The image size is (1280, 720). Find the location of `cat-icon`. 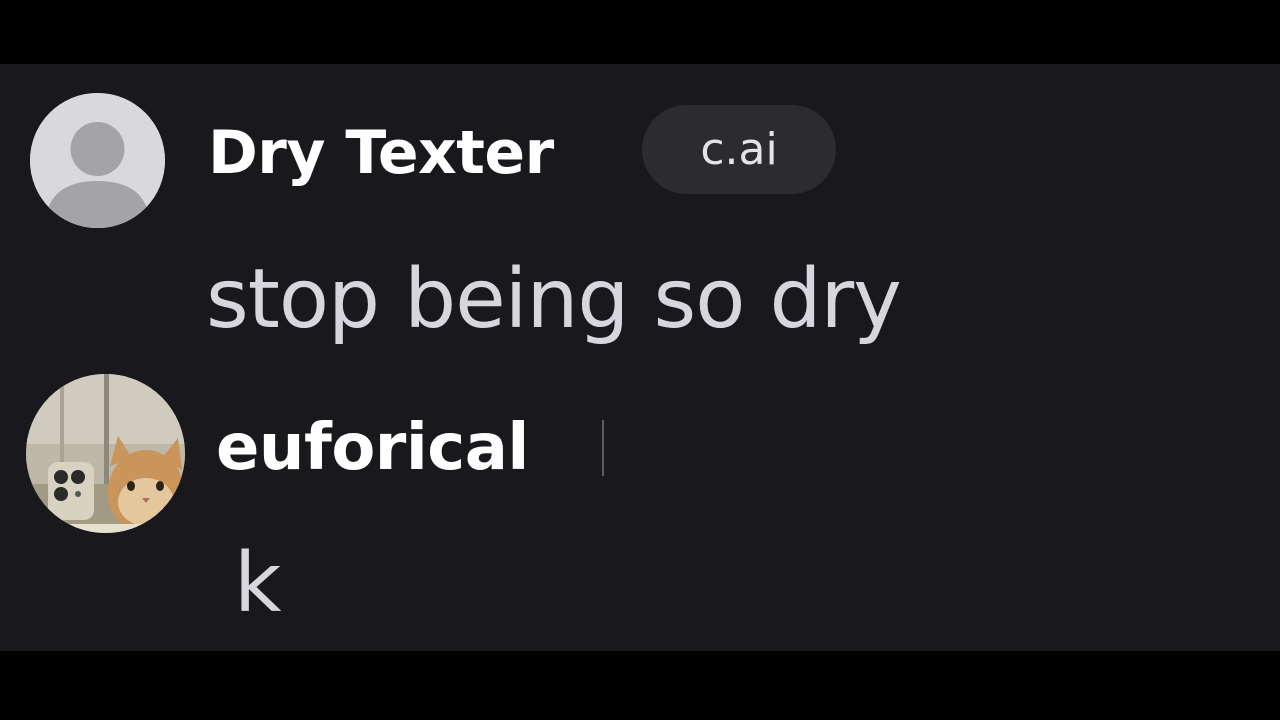

cat-icon is located at coordinates (105, 453).